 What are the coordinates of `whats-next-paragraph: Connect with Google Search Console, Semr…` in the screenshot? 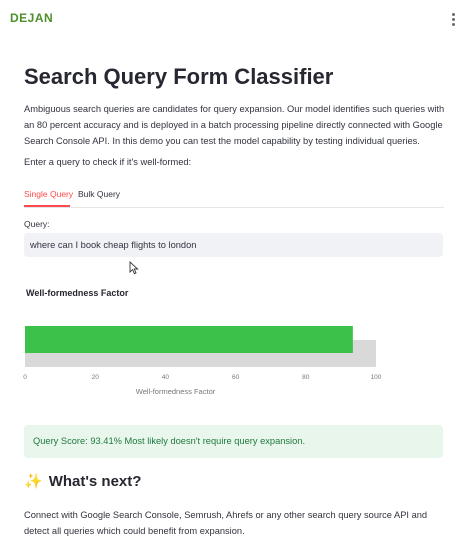 It's located at (226, 523).